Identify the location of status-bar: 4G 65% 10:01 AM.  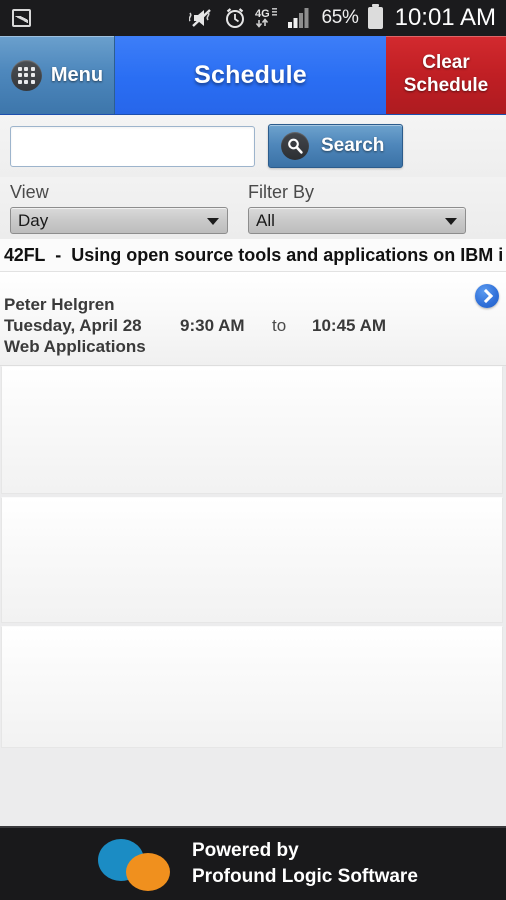
(253, 18).